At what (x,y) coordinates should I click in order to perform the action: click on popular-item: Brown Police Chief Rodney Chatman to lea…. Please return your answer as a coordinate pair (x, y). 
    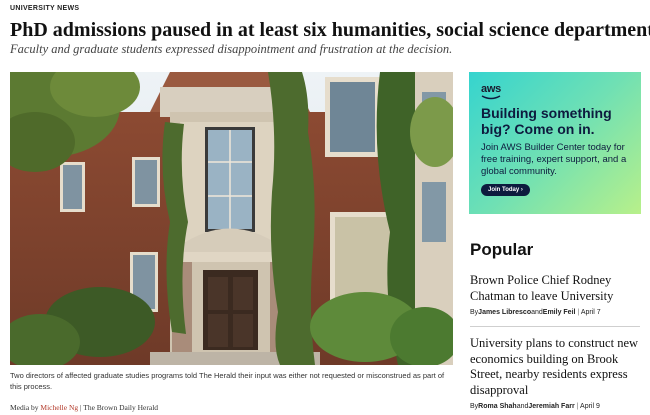
    Looking at the image, I should click on (555, 294).